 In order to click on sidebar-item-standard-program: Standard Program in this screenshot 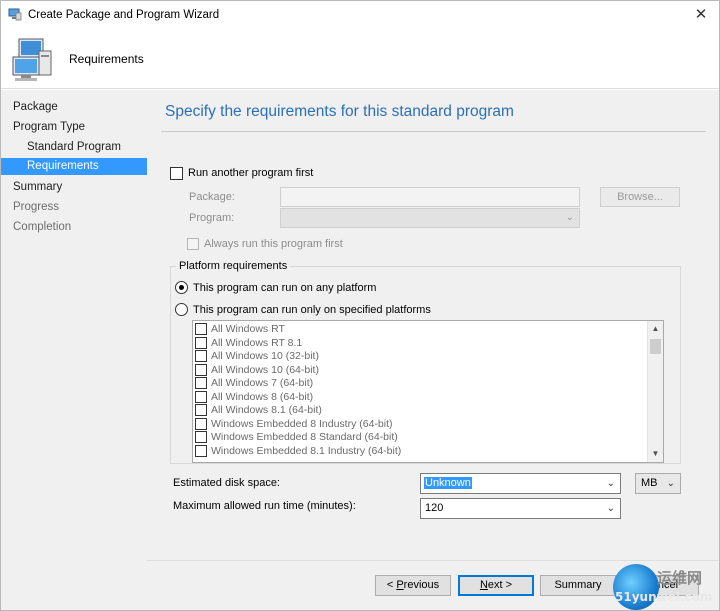, I will do `click(74, 147)`.